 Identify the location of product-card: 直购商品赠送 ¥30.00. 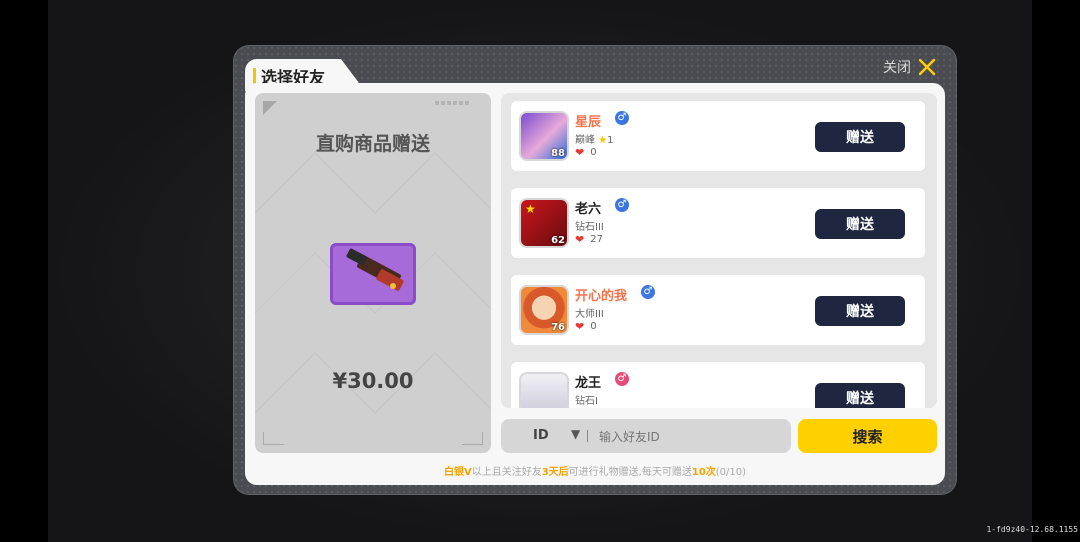
(373, 273).